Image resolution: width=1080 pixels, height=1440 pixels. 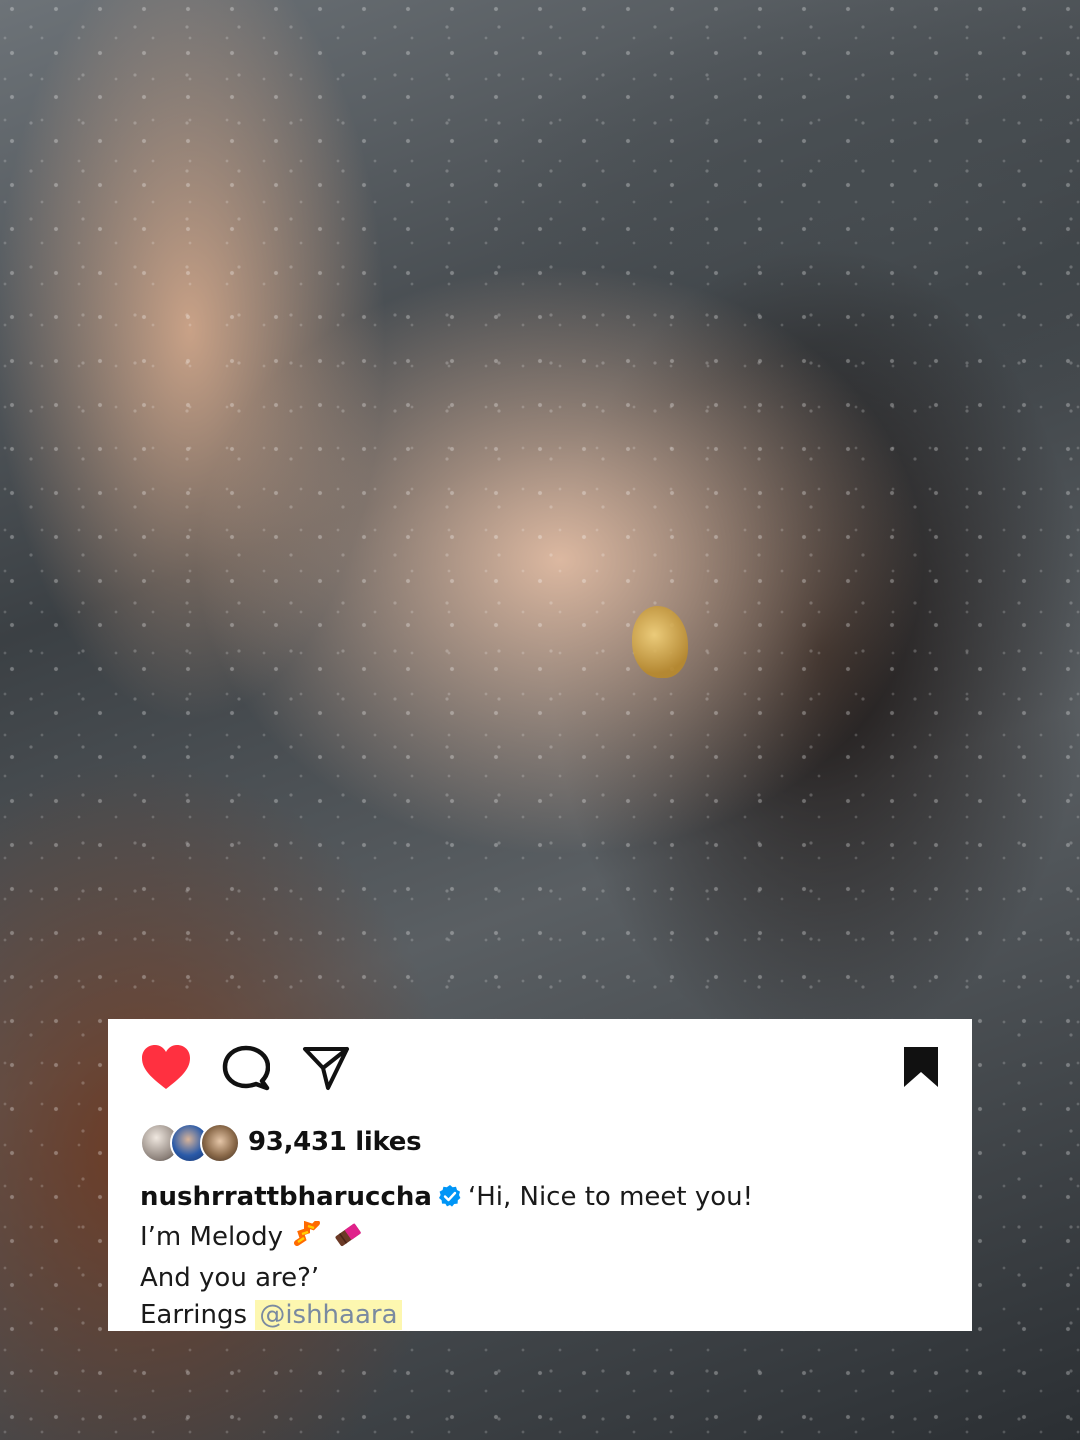 I want to click on bookmark-icon, so click(x=921, y=1067).